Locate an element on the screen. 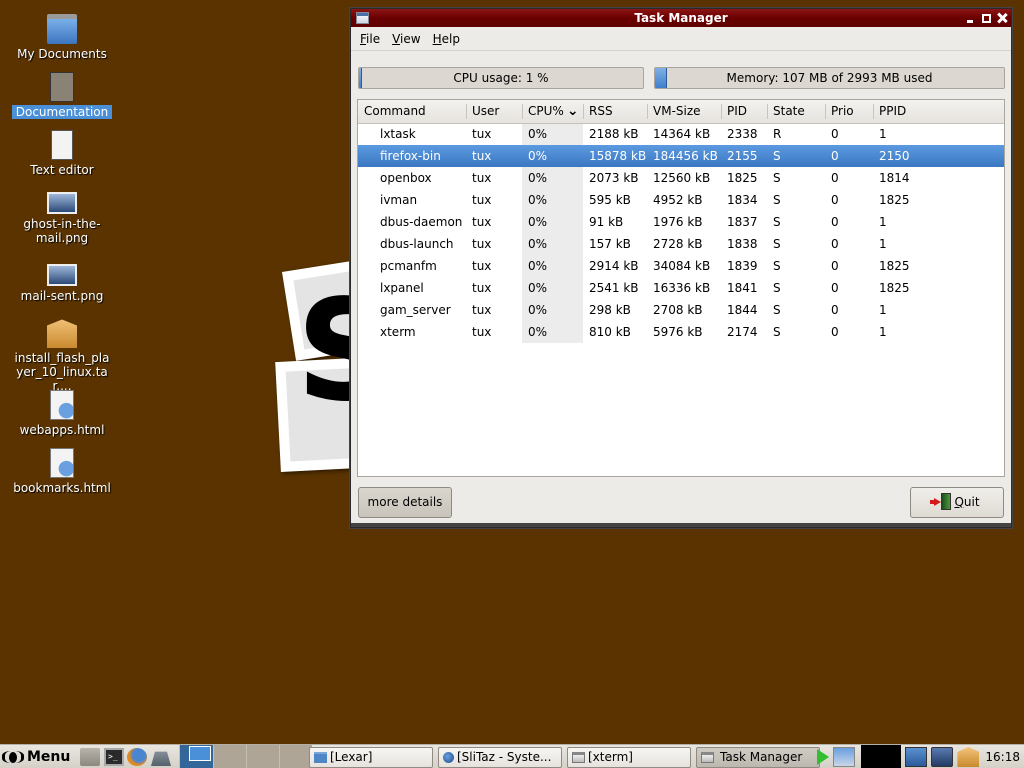  table-row: dbus-daemon tux 0% 91 kB 1976 kB 1837 S 0 1 is located at coordinates (681, 222).